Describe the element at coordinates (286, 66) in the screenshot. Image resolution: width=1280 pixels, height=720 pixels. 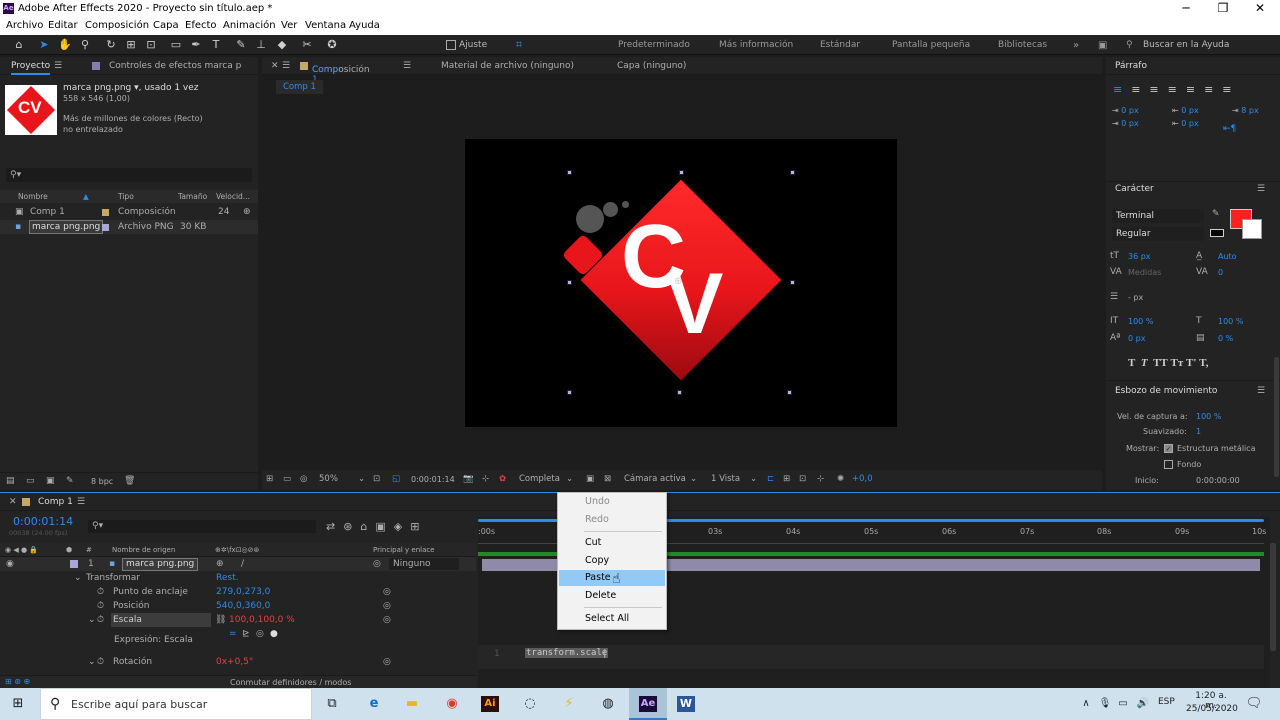
I see `lock-icon: ☰` at that location.